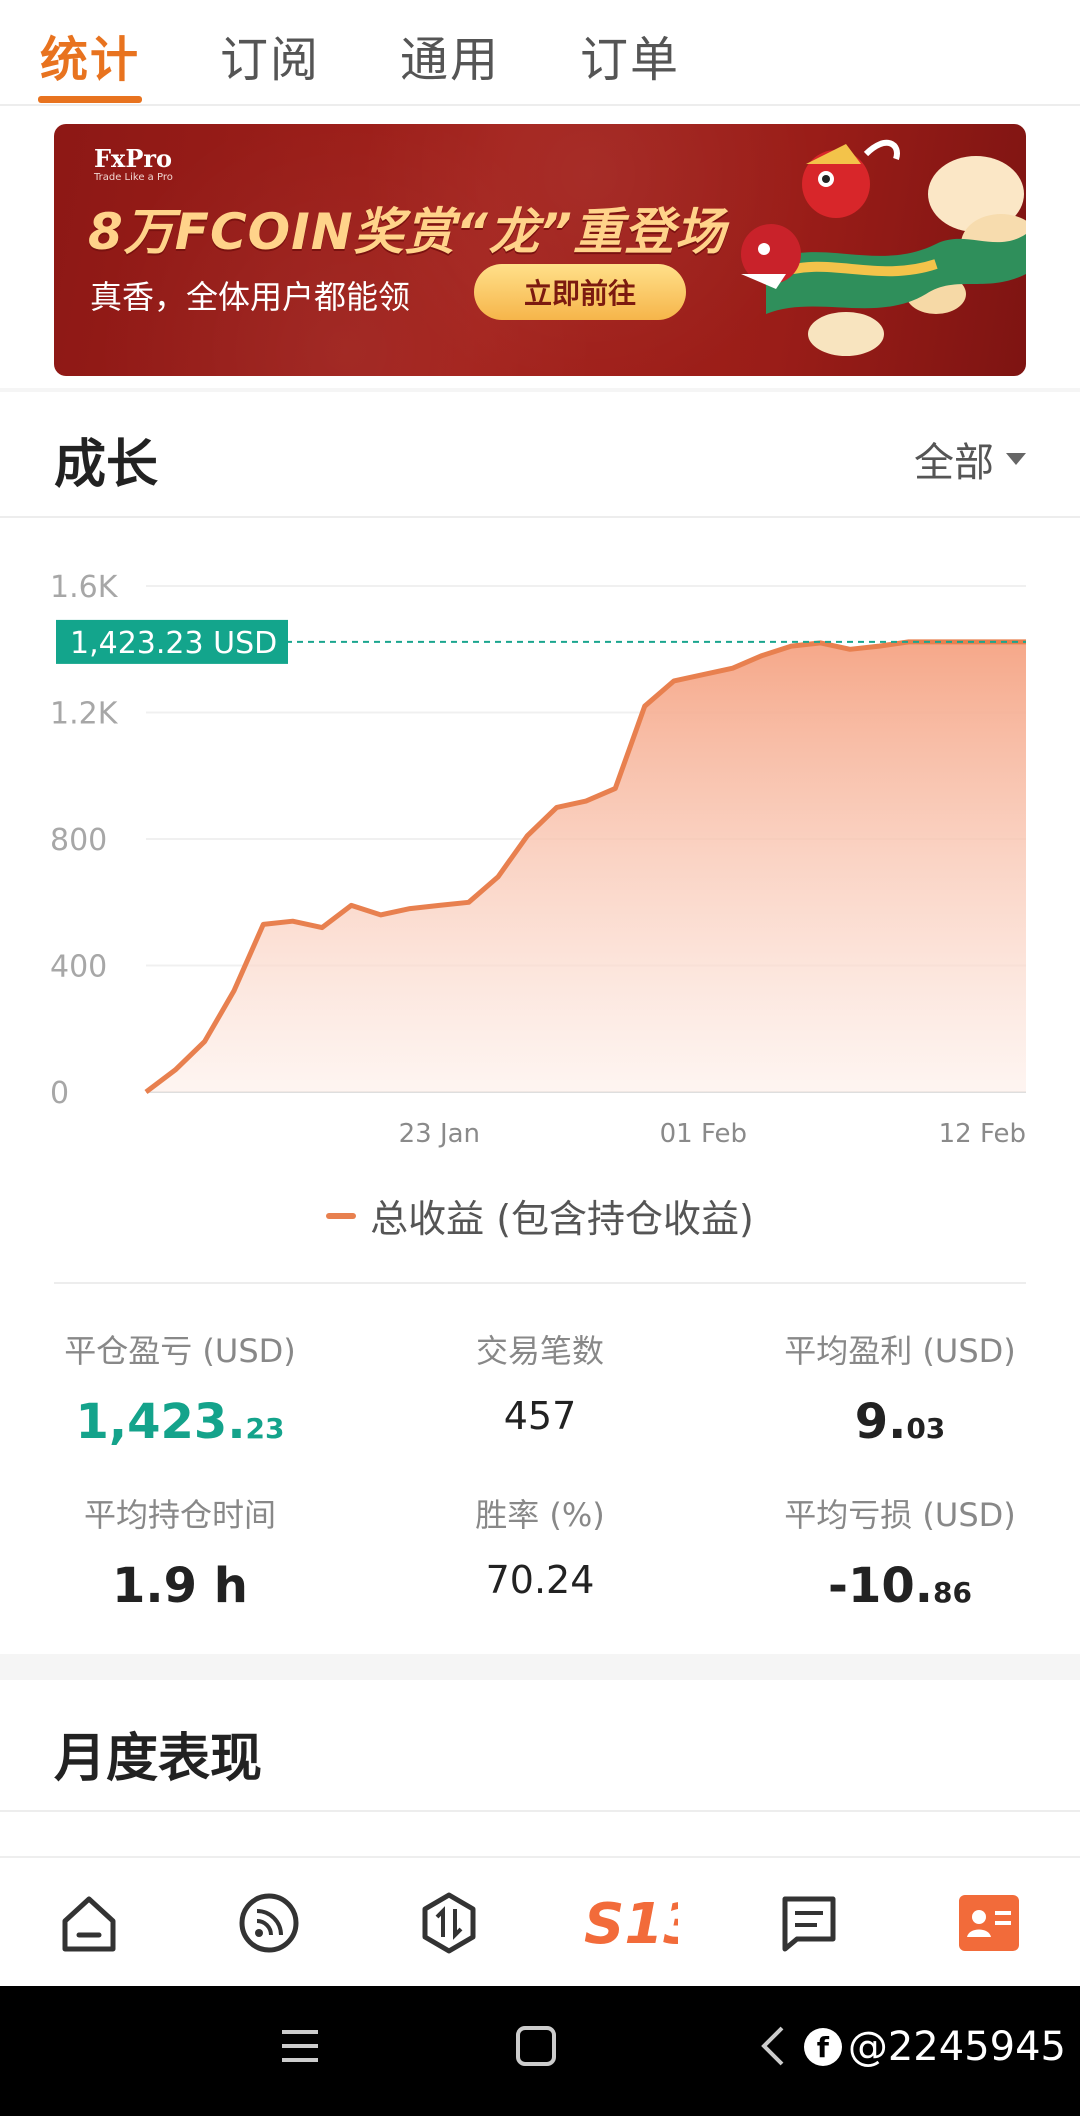  Describe the element at coordinates (900, 1515) in the screenshot. I see `stat-label: 平均亏损 (USD)` at that location.